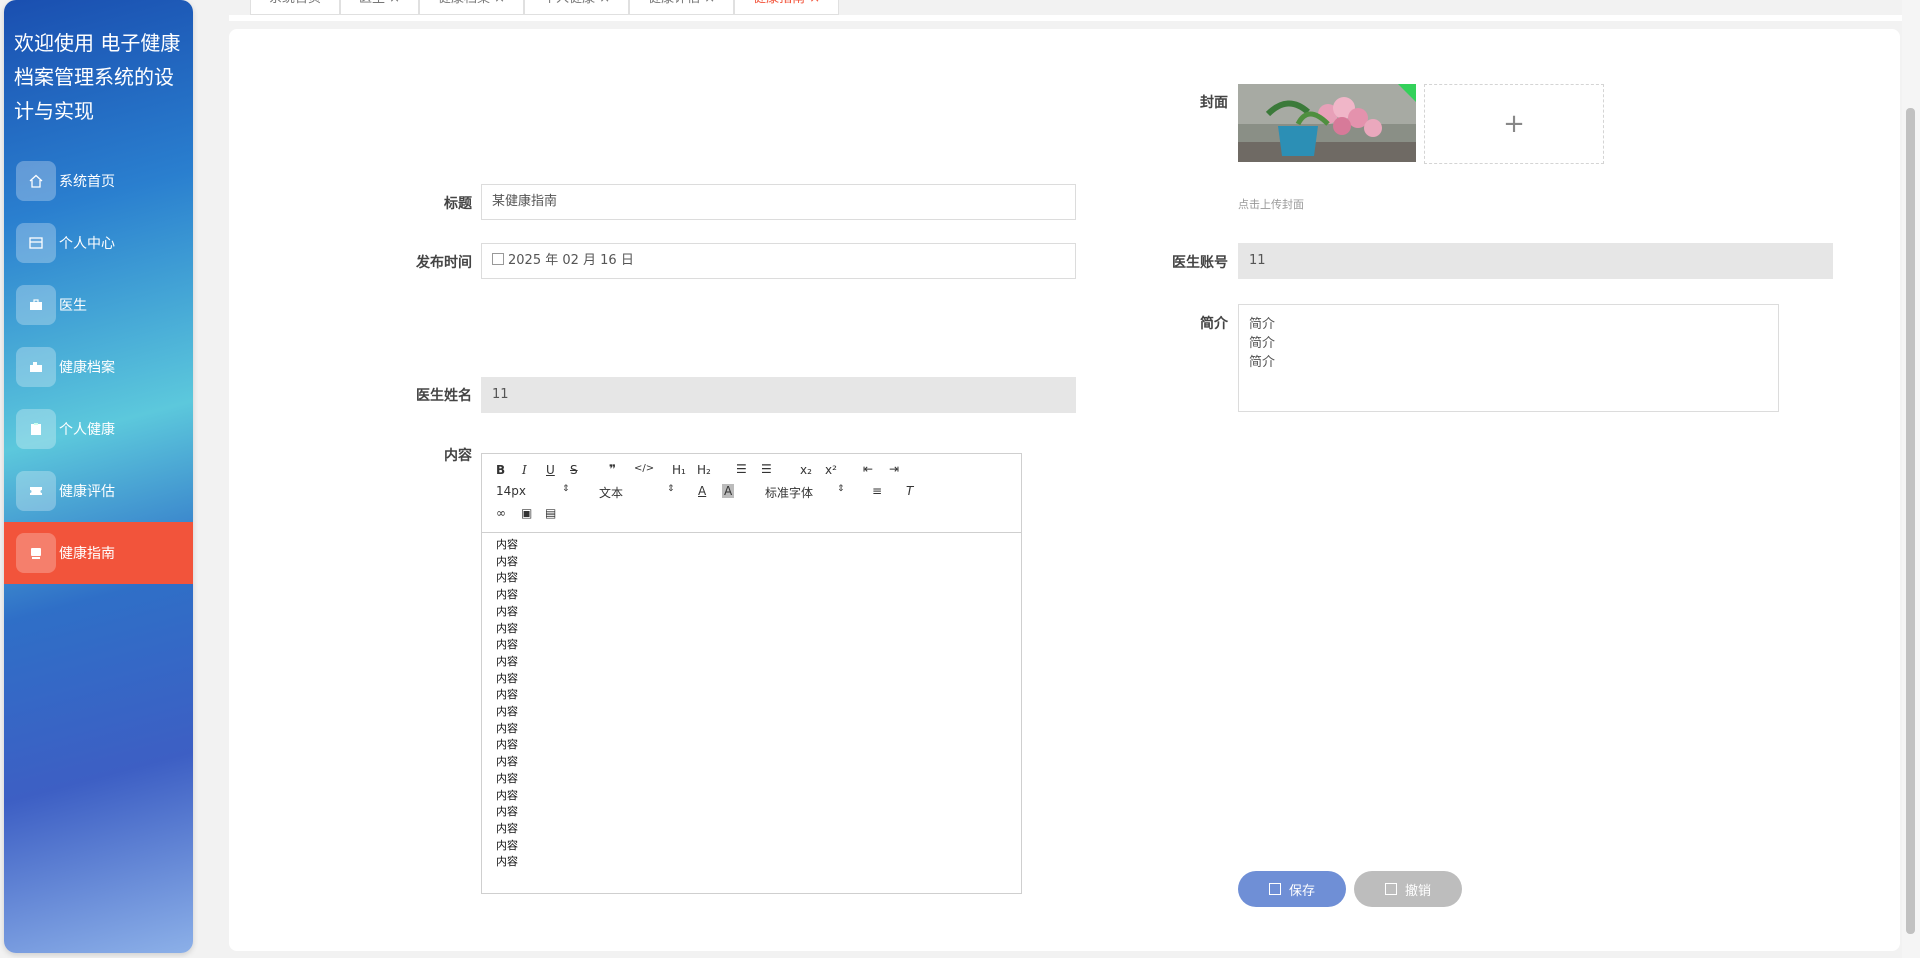  Describe the element at coordinates (550, 470) in the screenshot. I see `underline-icon: U` at that location.